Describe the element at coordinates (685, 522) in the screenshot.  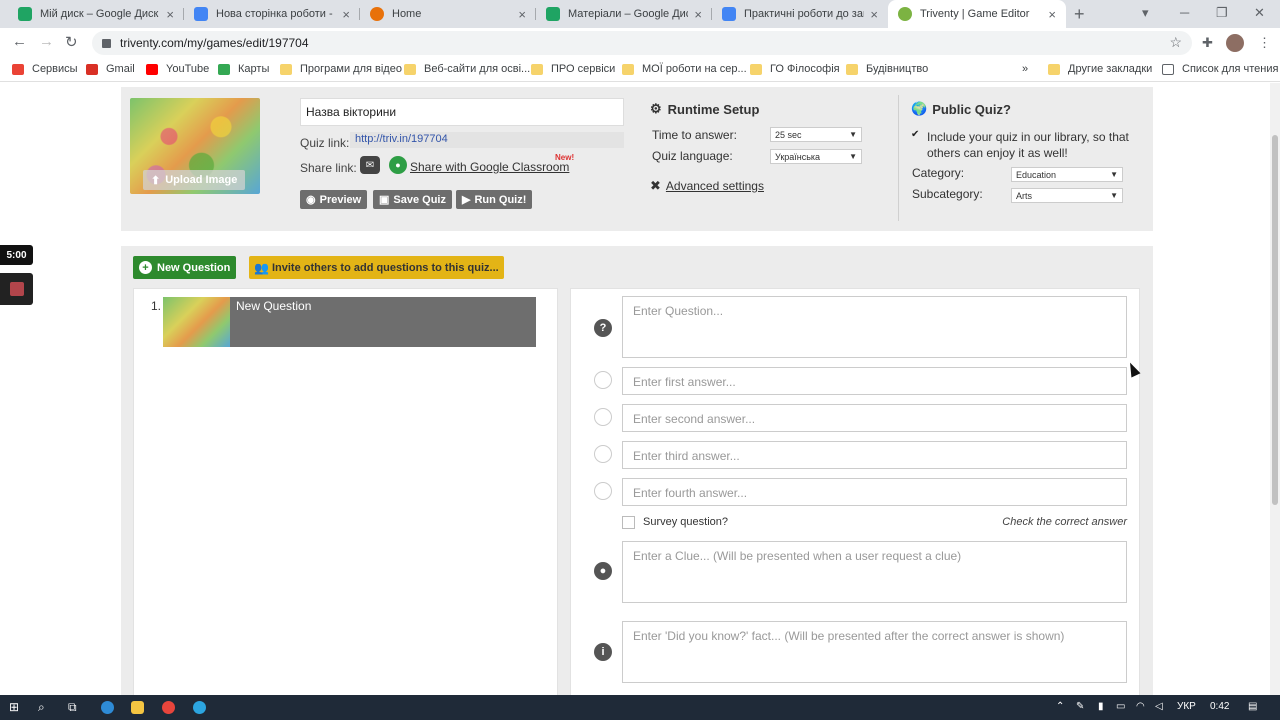
I see `survey-question-label: Survey question?` at that location.